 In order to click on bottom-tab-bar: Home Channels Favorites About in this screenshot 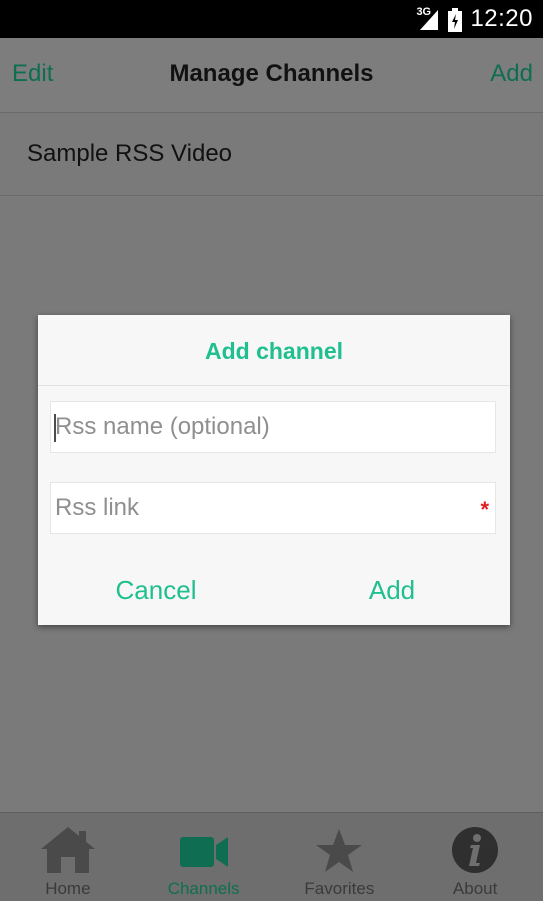, I will do `click(271, 856)`.